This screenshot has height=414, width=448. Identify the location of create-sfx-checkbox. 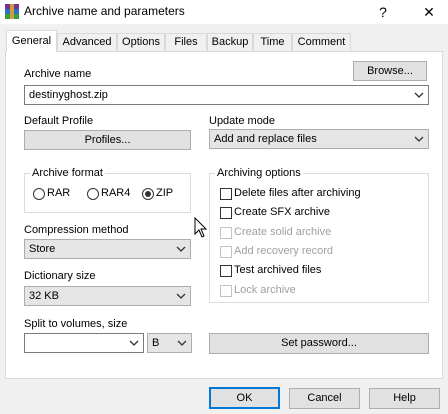
(226, 213).